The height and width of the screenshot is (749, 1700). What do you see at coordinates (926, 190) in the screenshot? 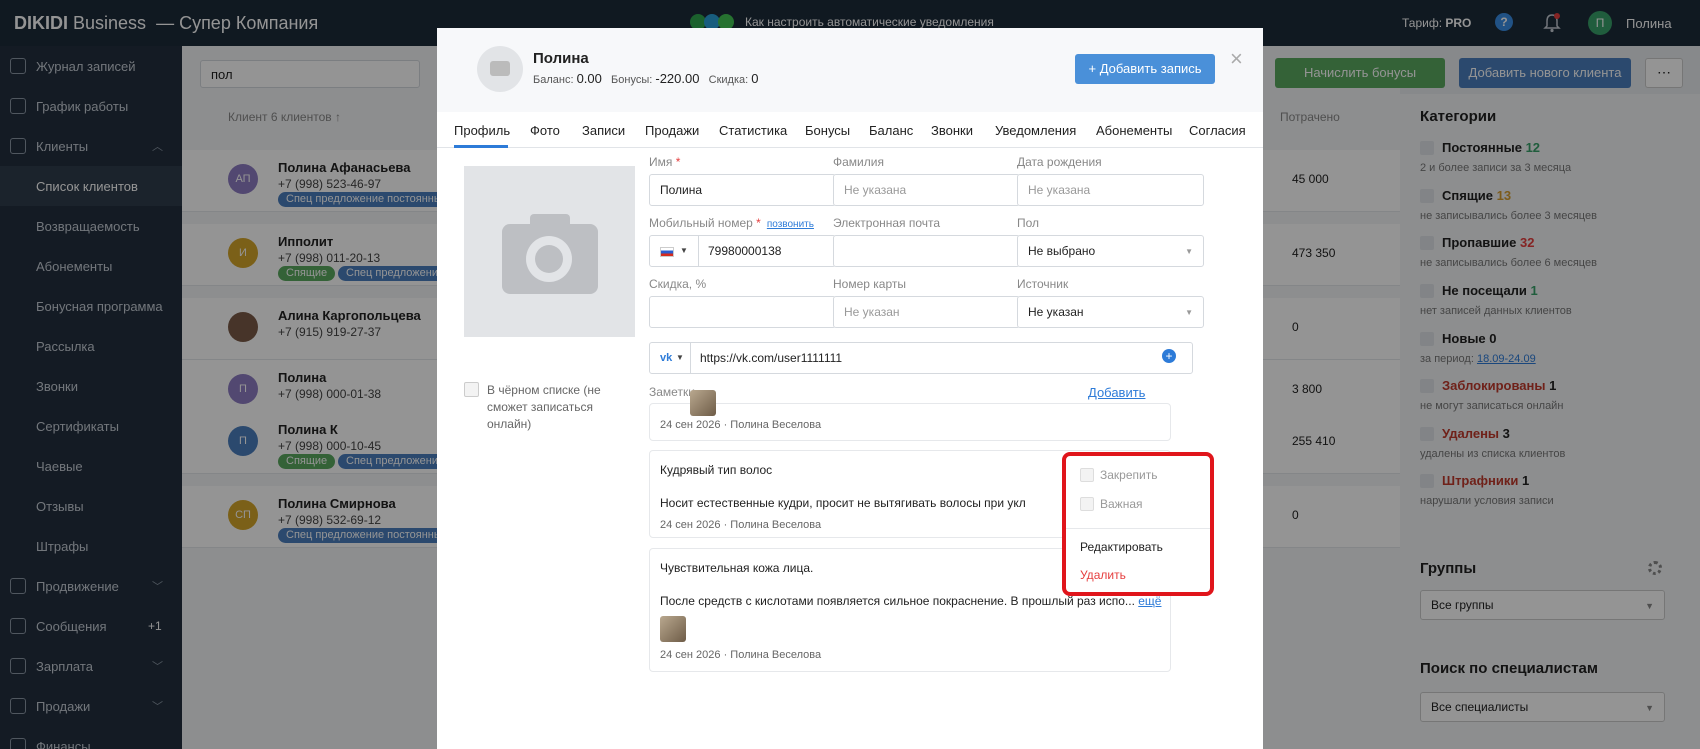
I see `surname-field: Не указана` at bounding box center [926, 190].